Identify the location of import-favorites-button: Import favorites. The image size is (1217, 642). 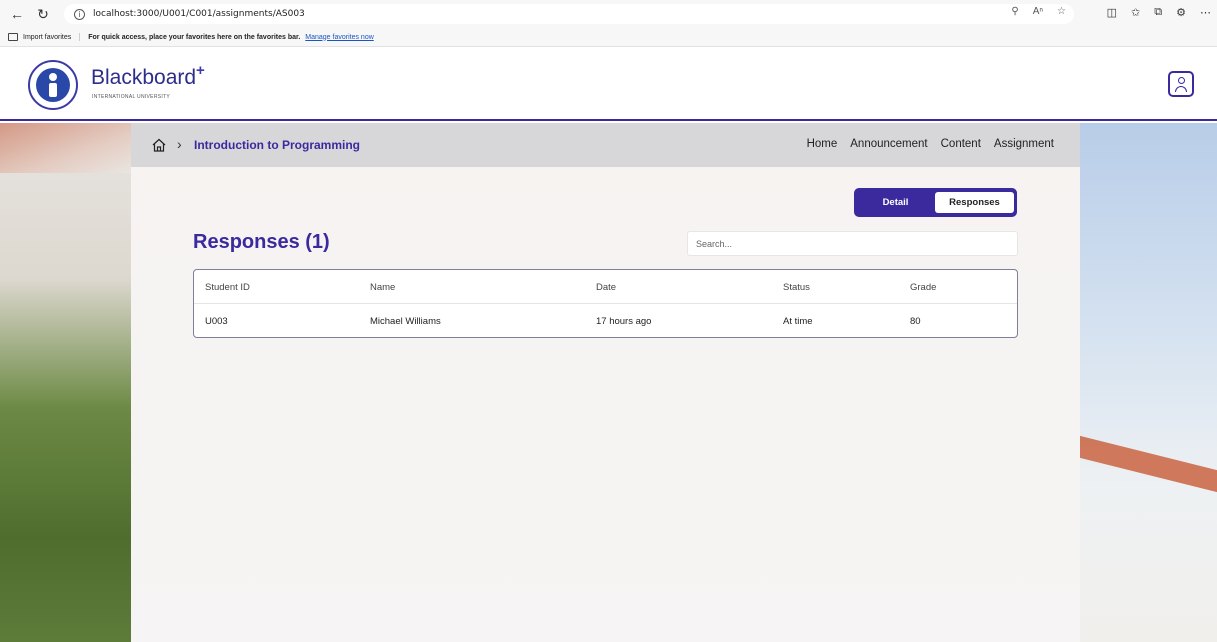
(44, 37).